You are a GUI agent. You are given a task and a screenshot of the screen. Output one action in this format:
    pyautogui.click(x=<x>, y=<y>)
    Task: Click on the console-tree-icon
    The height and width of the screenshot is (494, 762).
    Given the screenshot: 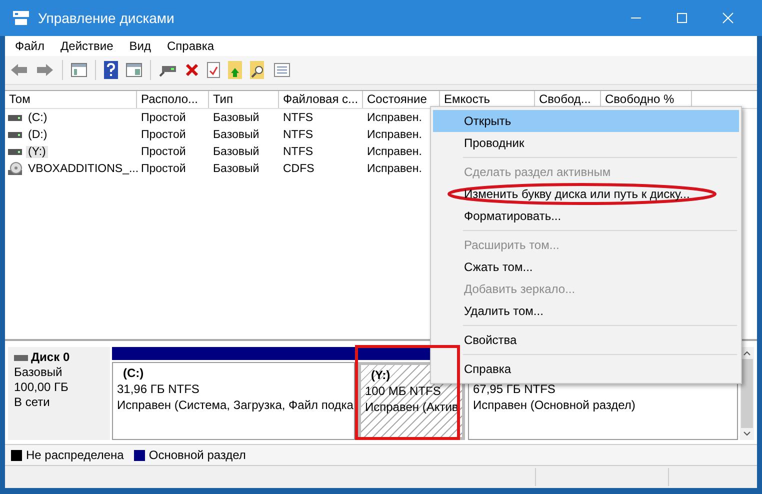 What is the action you would take?
    pyautogui.click(x=79, y=70)
    